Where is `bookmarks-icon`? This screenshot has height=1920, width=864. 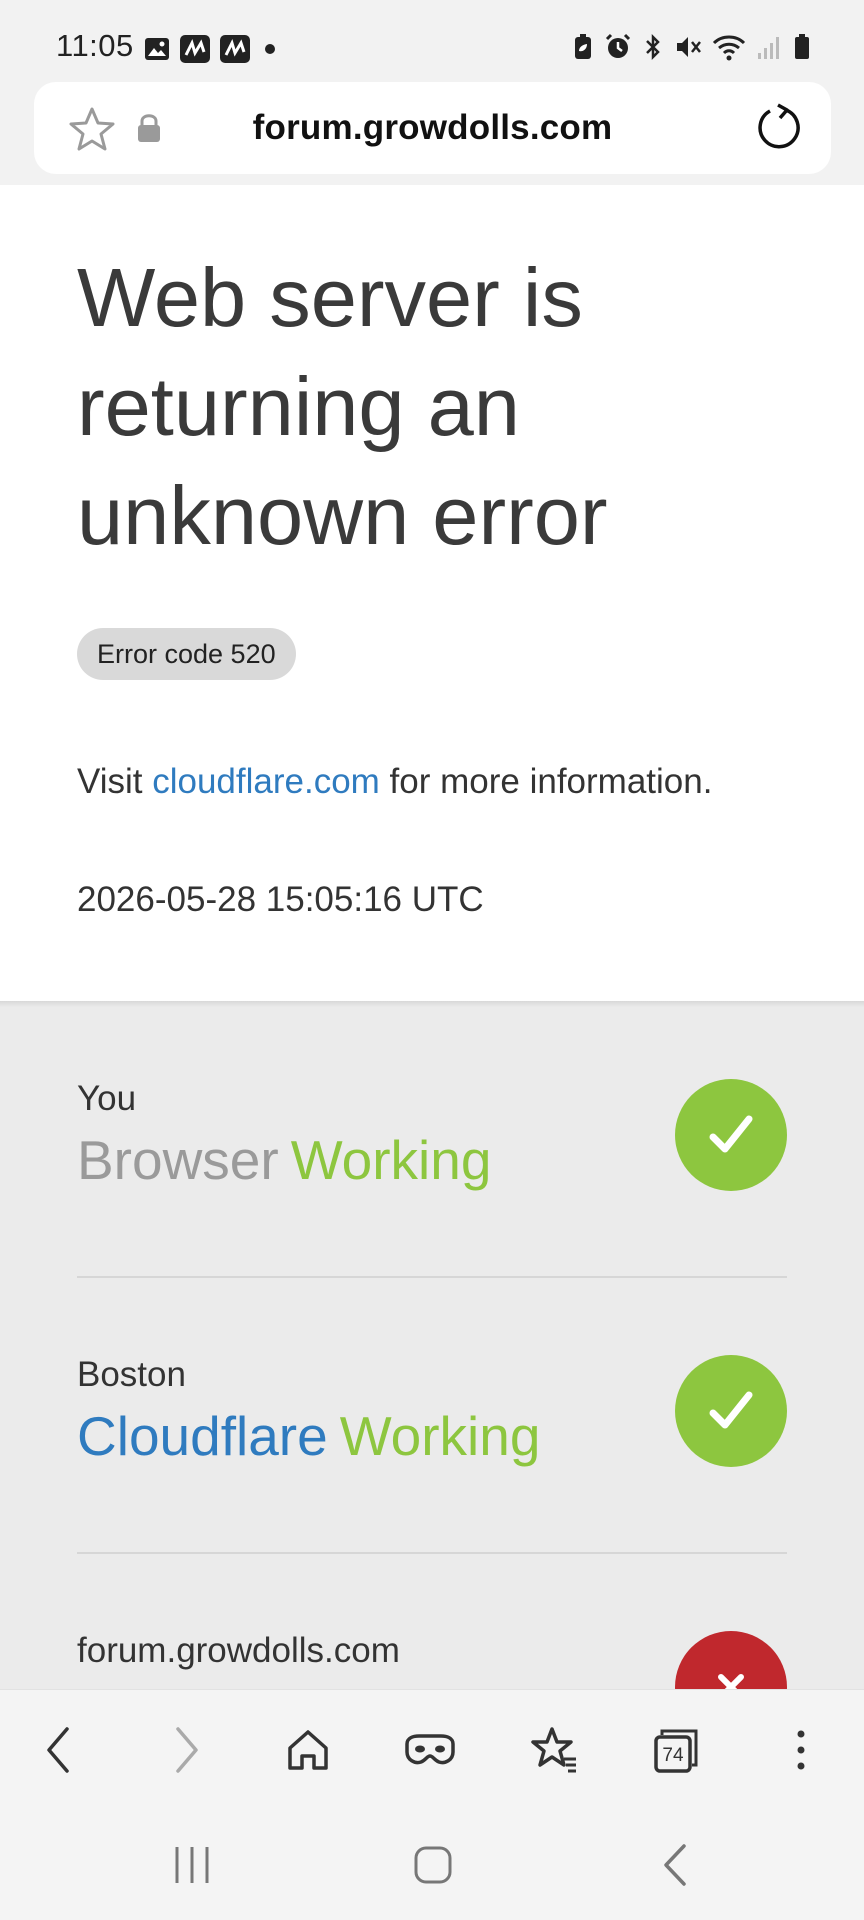
bookmarks-icon is located at coordinates (554, 1750).